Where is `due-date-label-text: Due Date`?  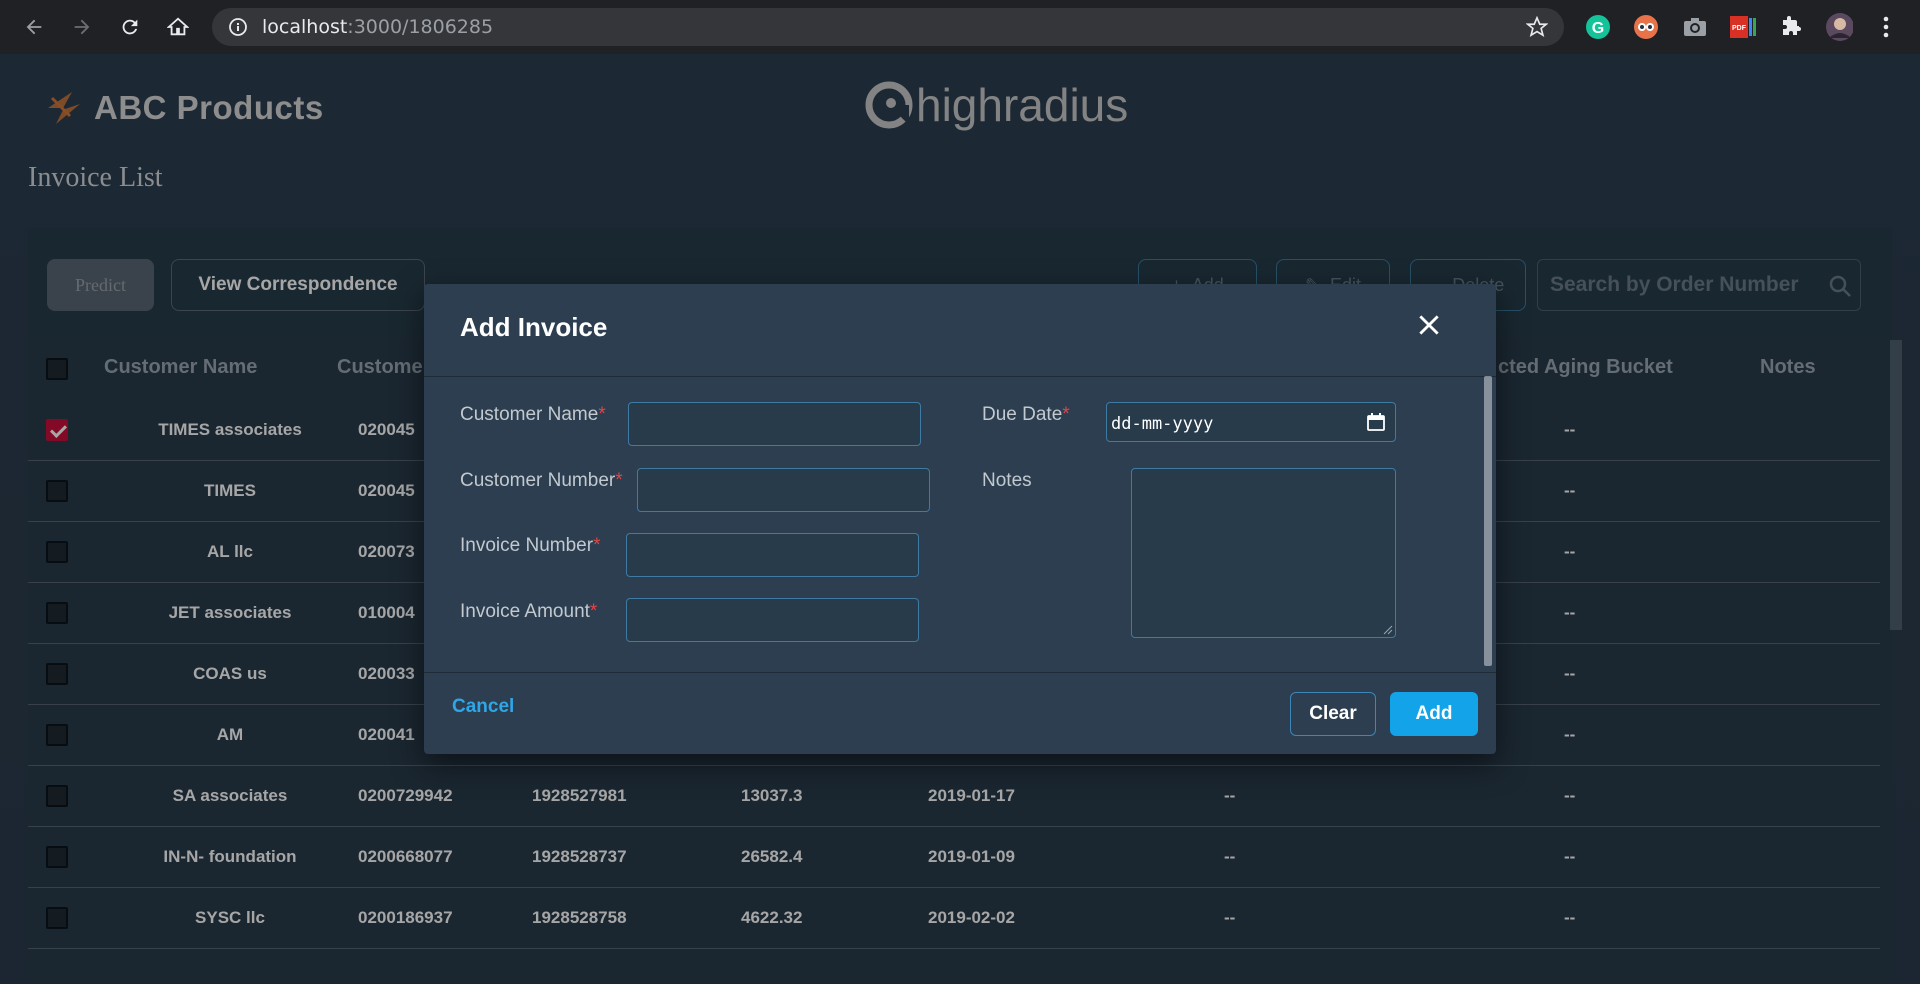 due-date-label-text: Due Date is located at coordinates (1022, 414).